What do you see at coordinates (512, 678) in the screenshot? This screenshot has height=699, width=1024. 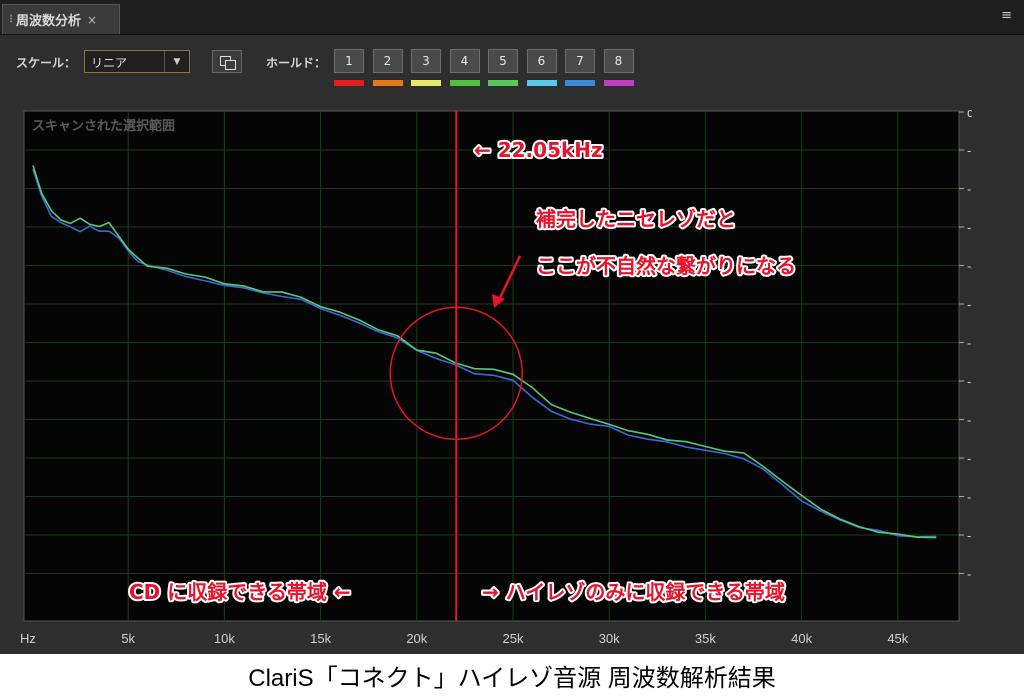 I see `image-caption: ClariS「コネクト」ハイレゾ音源 周波数解析結果` at bounding box center [512, 678].